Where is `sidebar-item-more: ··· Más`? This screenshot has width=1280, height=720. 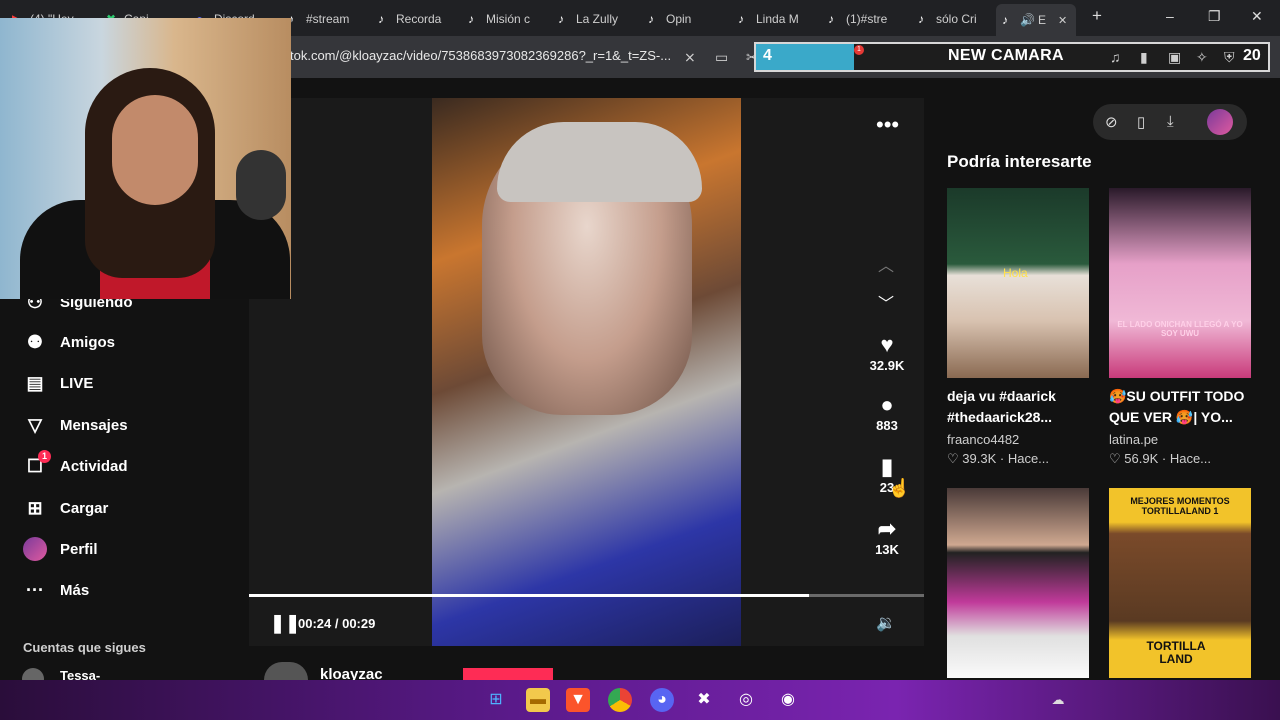 sidebar-item-more: ··· Más is located at coordinates (55, 590).